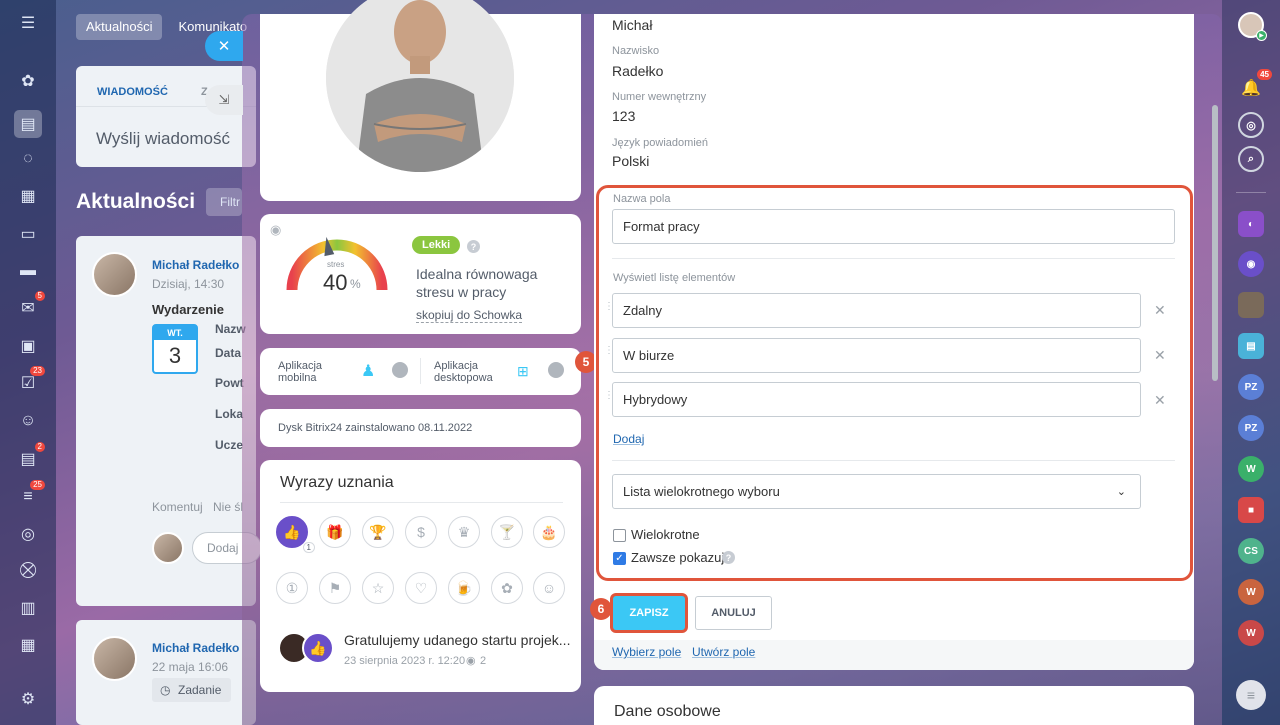  I want to click on menu-list-icon: ≡, so click(1251, 695).